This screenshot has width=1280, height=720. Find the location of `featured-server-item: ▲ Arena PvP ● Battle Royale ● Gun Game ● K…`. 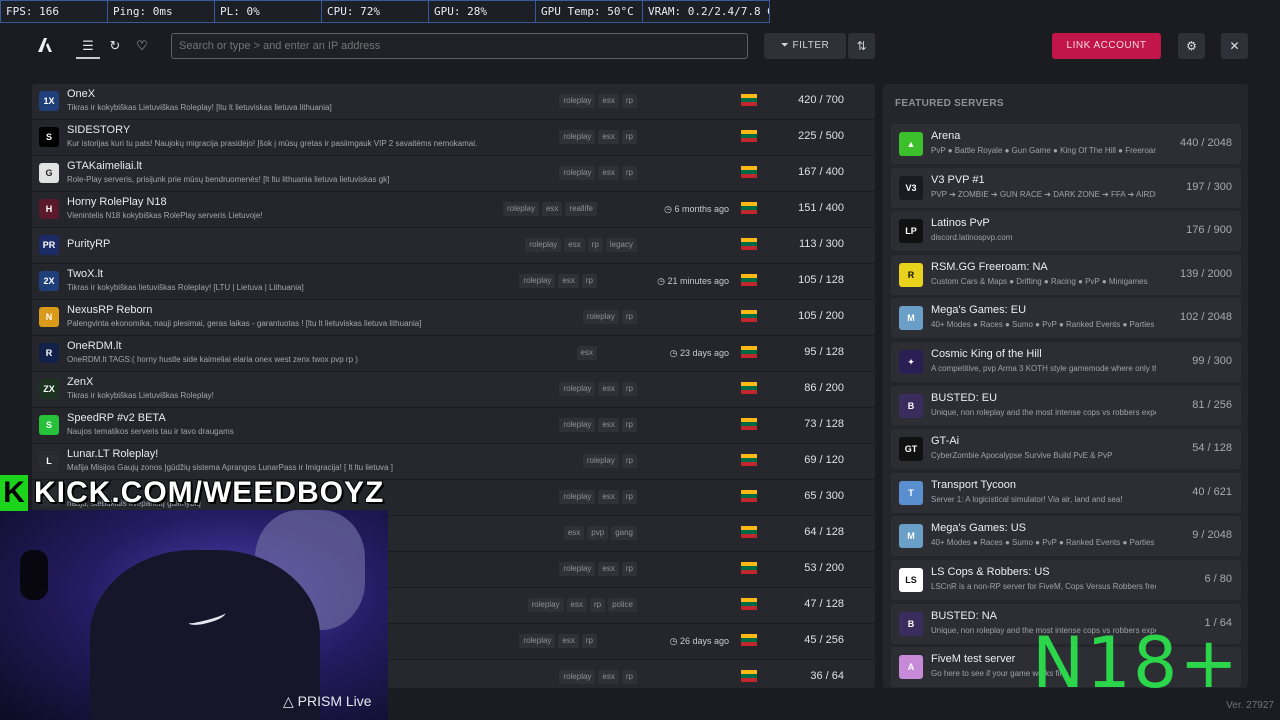

featured-server-item: ▲ Arena PvP ● Battle Royale ● Gun Game ● K… is located at coordinates (1066, 144).